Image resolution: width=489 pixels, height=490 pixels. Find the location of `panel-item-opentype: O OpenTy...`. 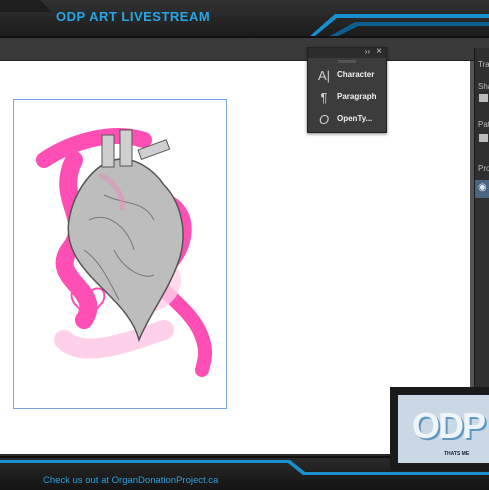

panel-item-opentype: O OpenTy... is located at coordinates (347, 120).